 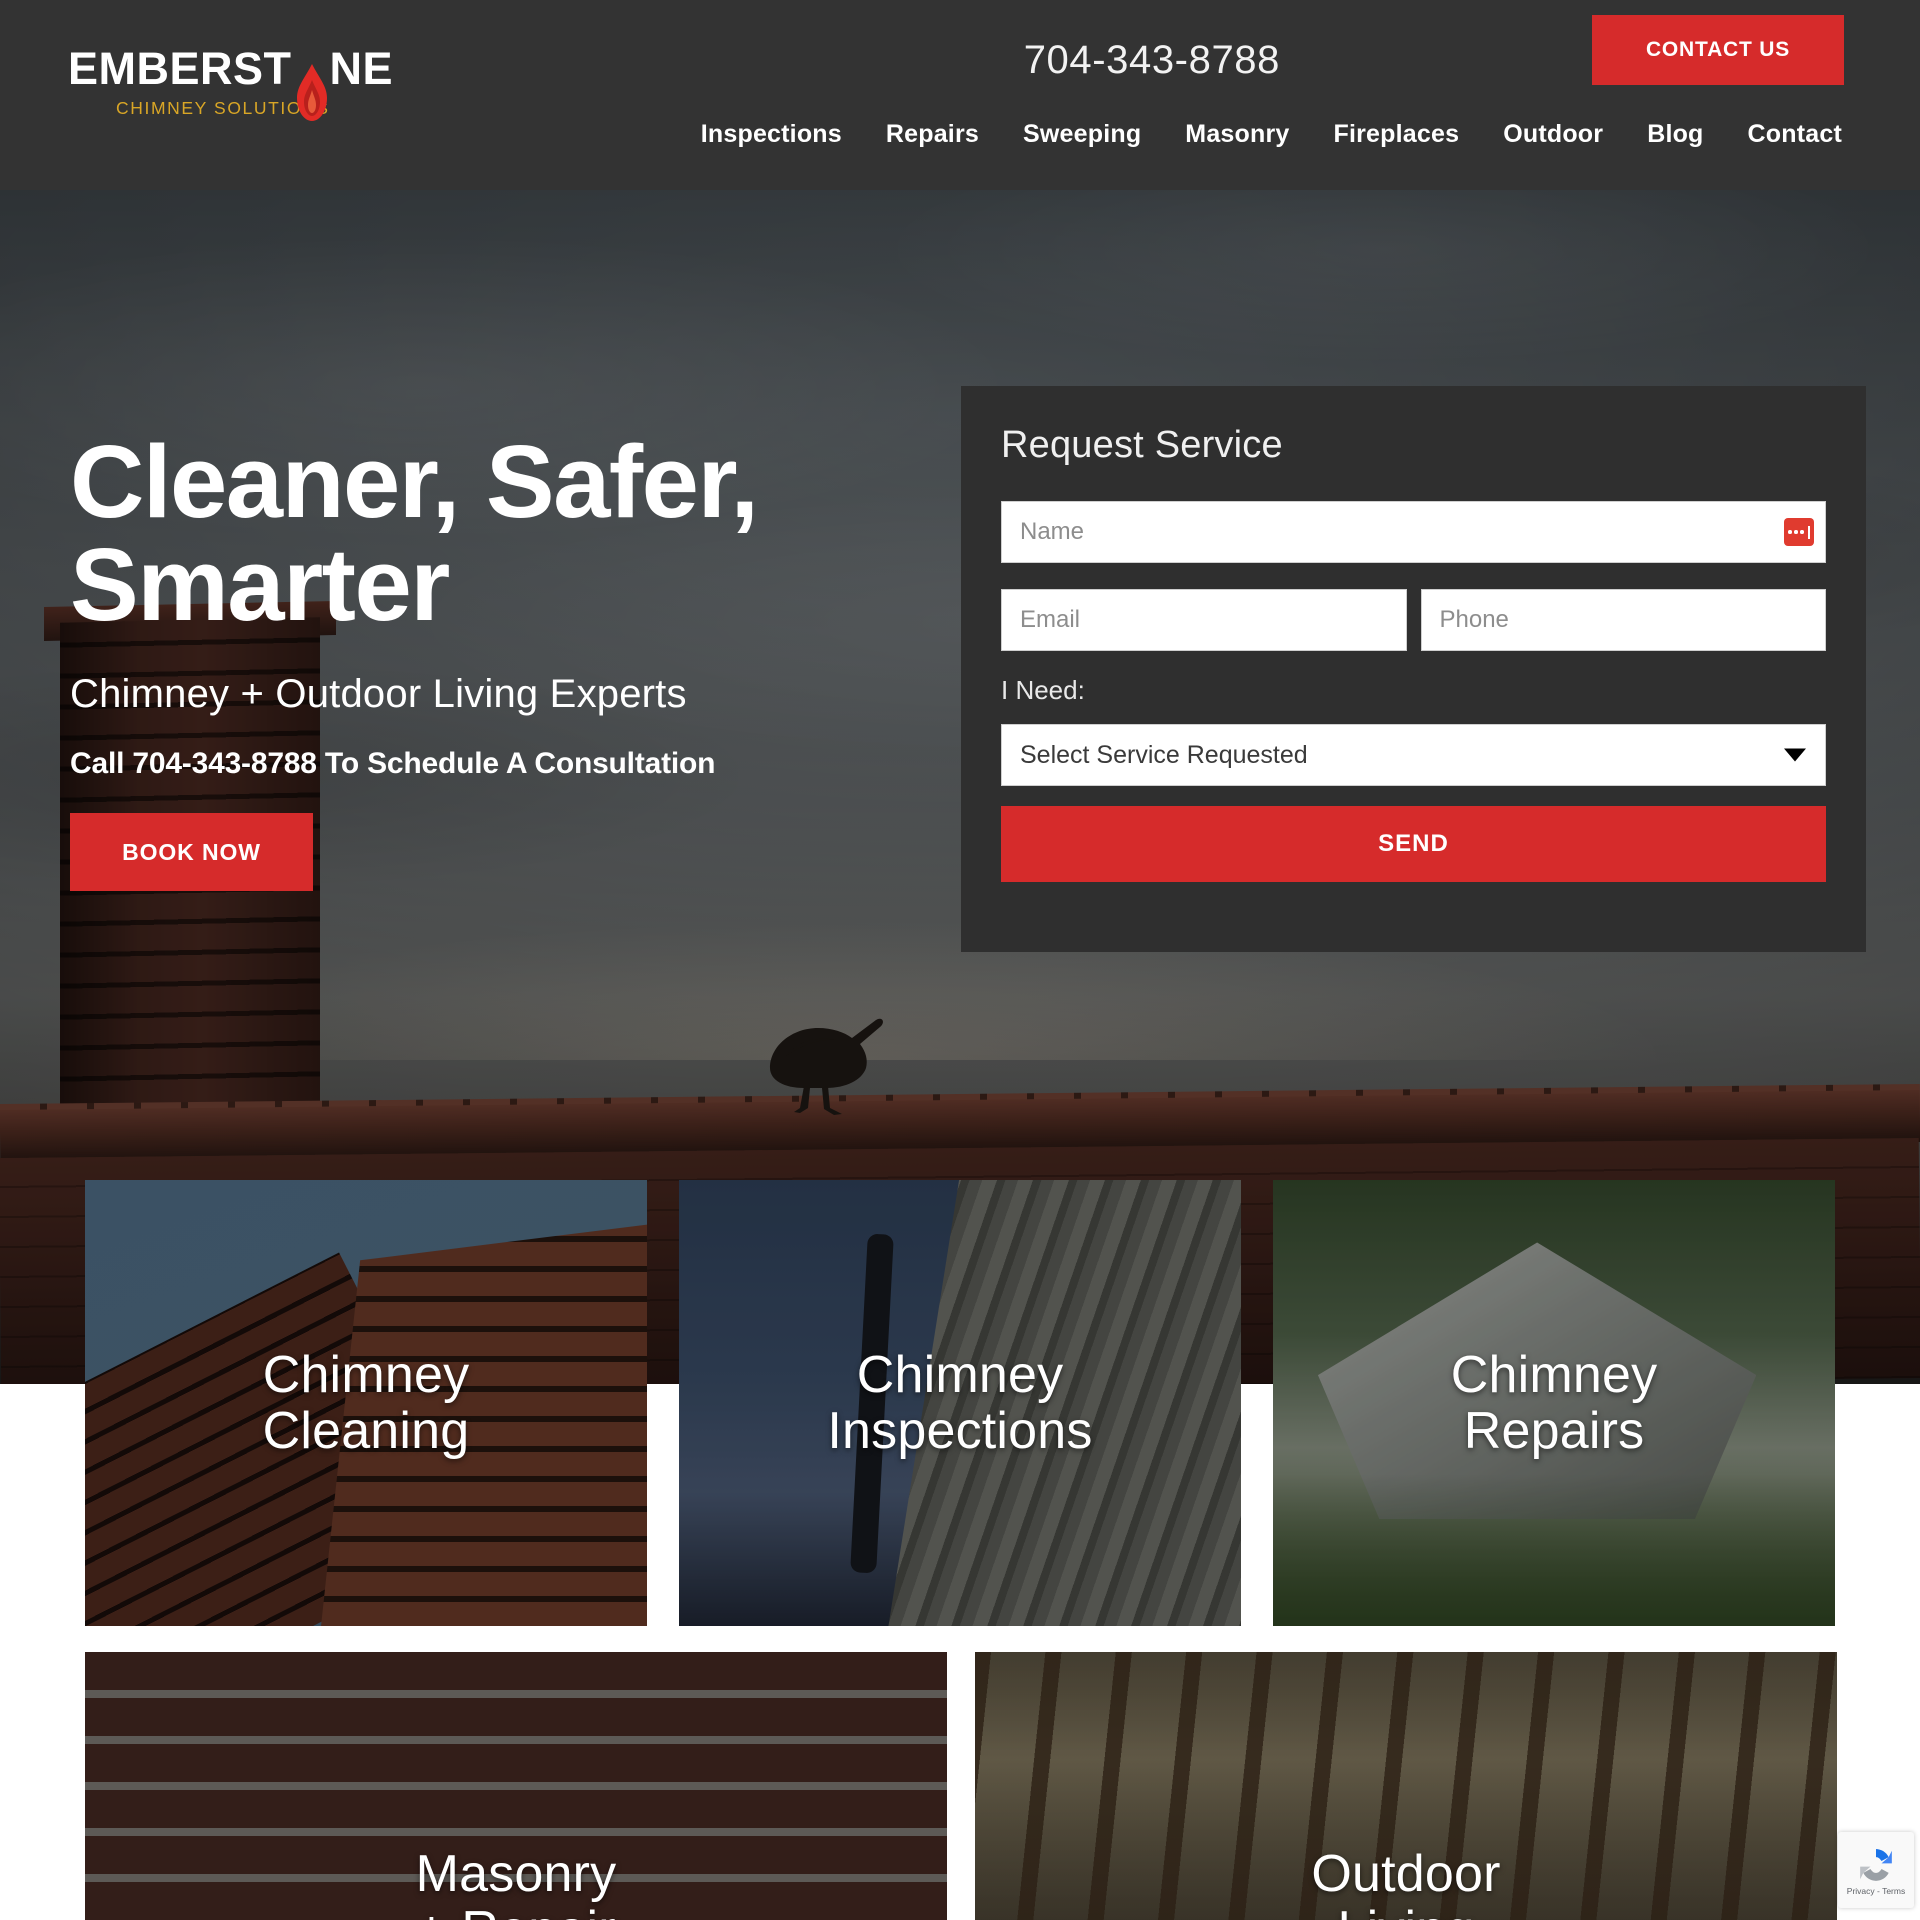 What do you see at coordinates (1406, 1786) in the screenshot?
I see `service-card-outdoor-living: Outdoor Living` at bounding box center [1406, 1786].